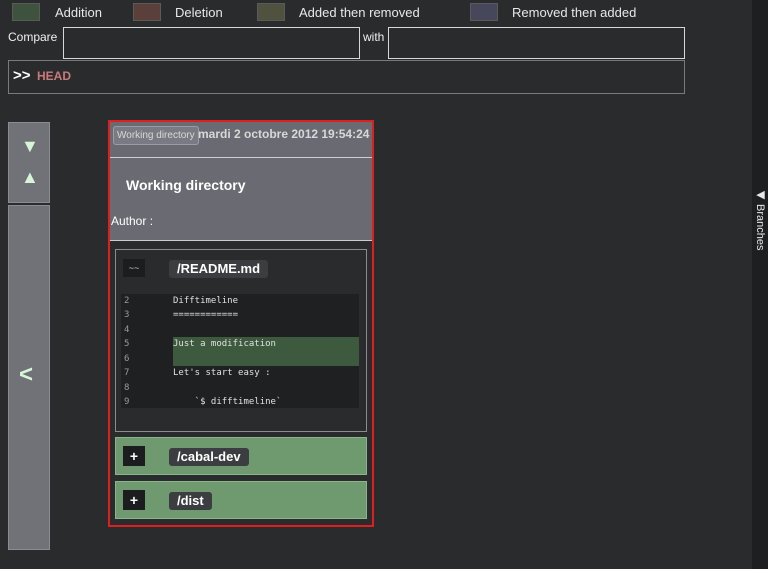  What do you see at coordinates (271, 12) in the screenshot?
I see `added-then-removed-swatch` at bounding box center [271, 12].